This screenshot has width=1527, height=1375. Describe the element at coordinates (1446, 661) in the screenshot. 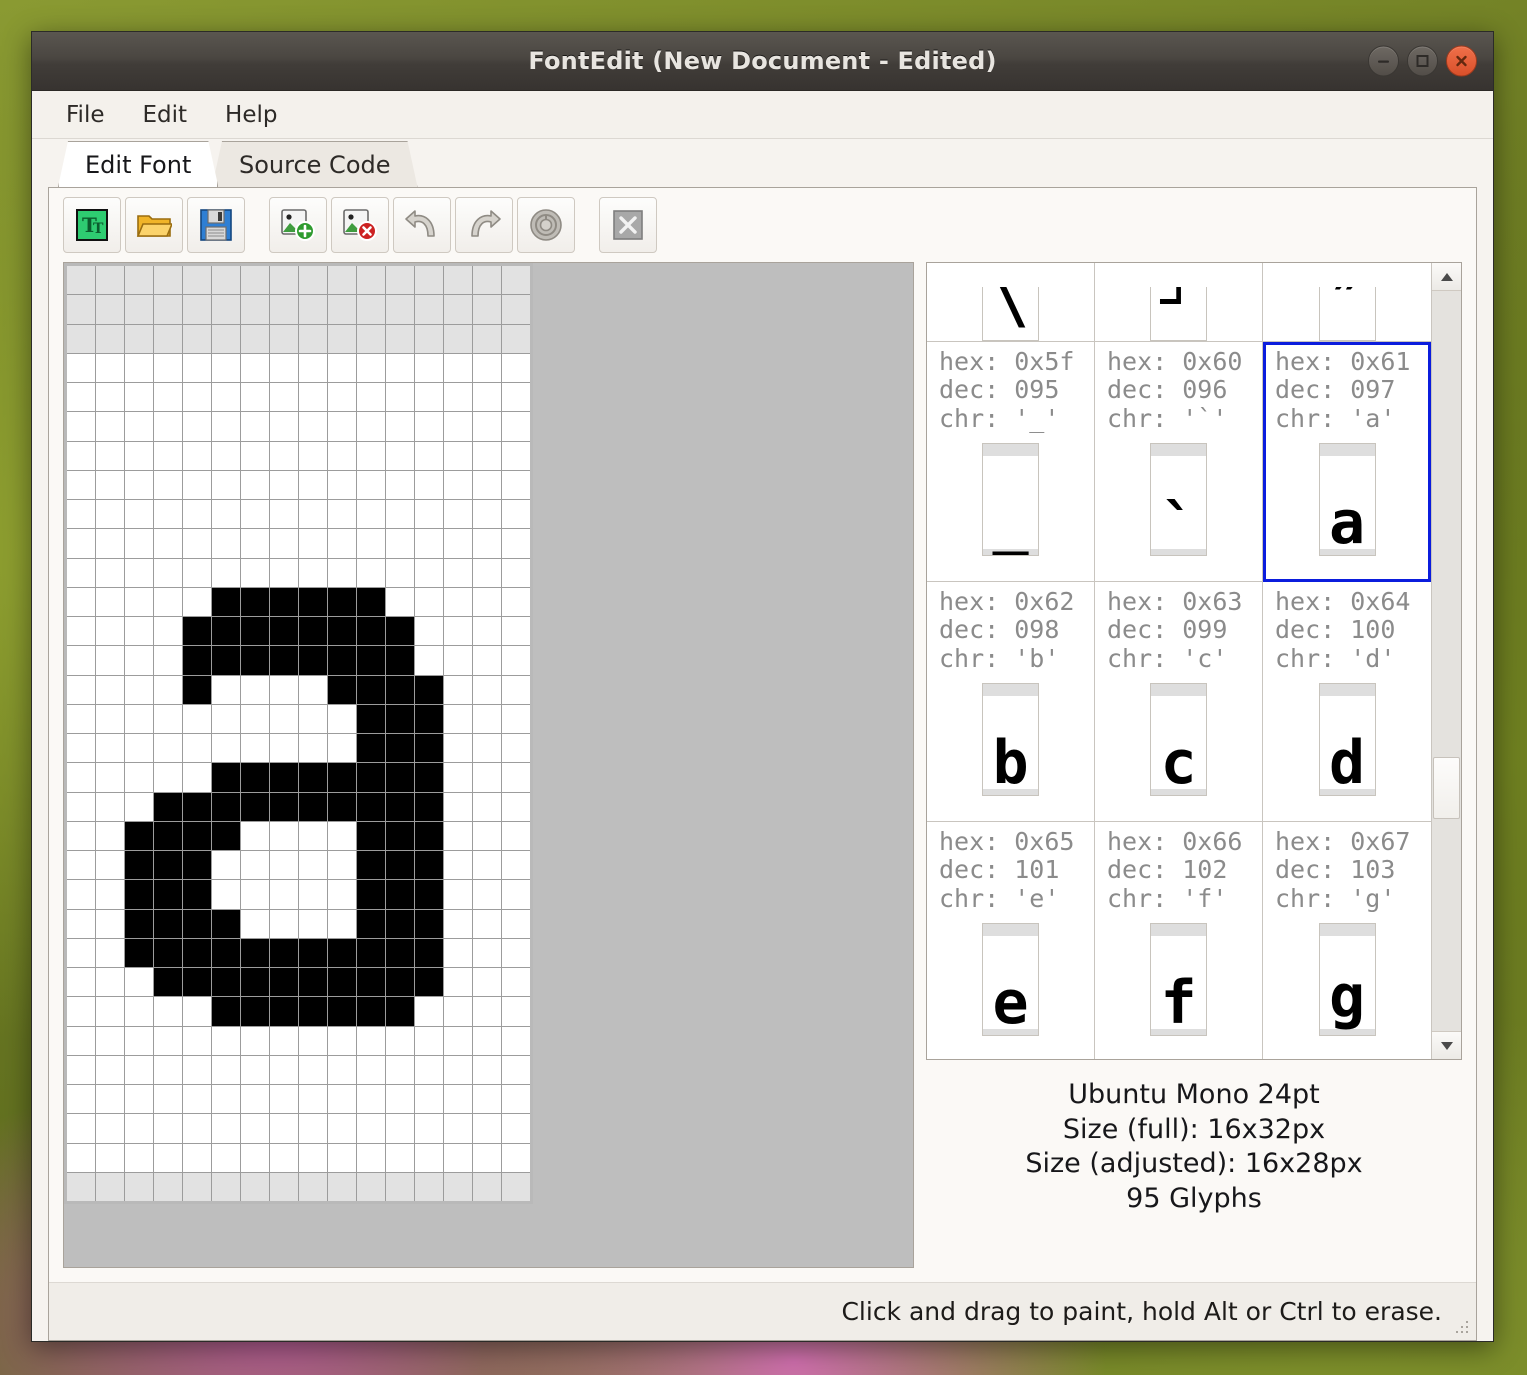

I see `glyph-list-scrollbar` at that location.